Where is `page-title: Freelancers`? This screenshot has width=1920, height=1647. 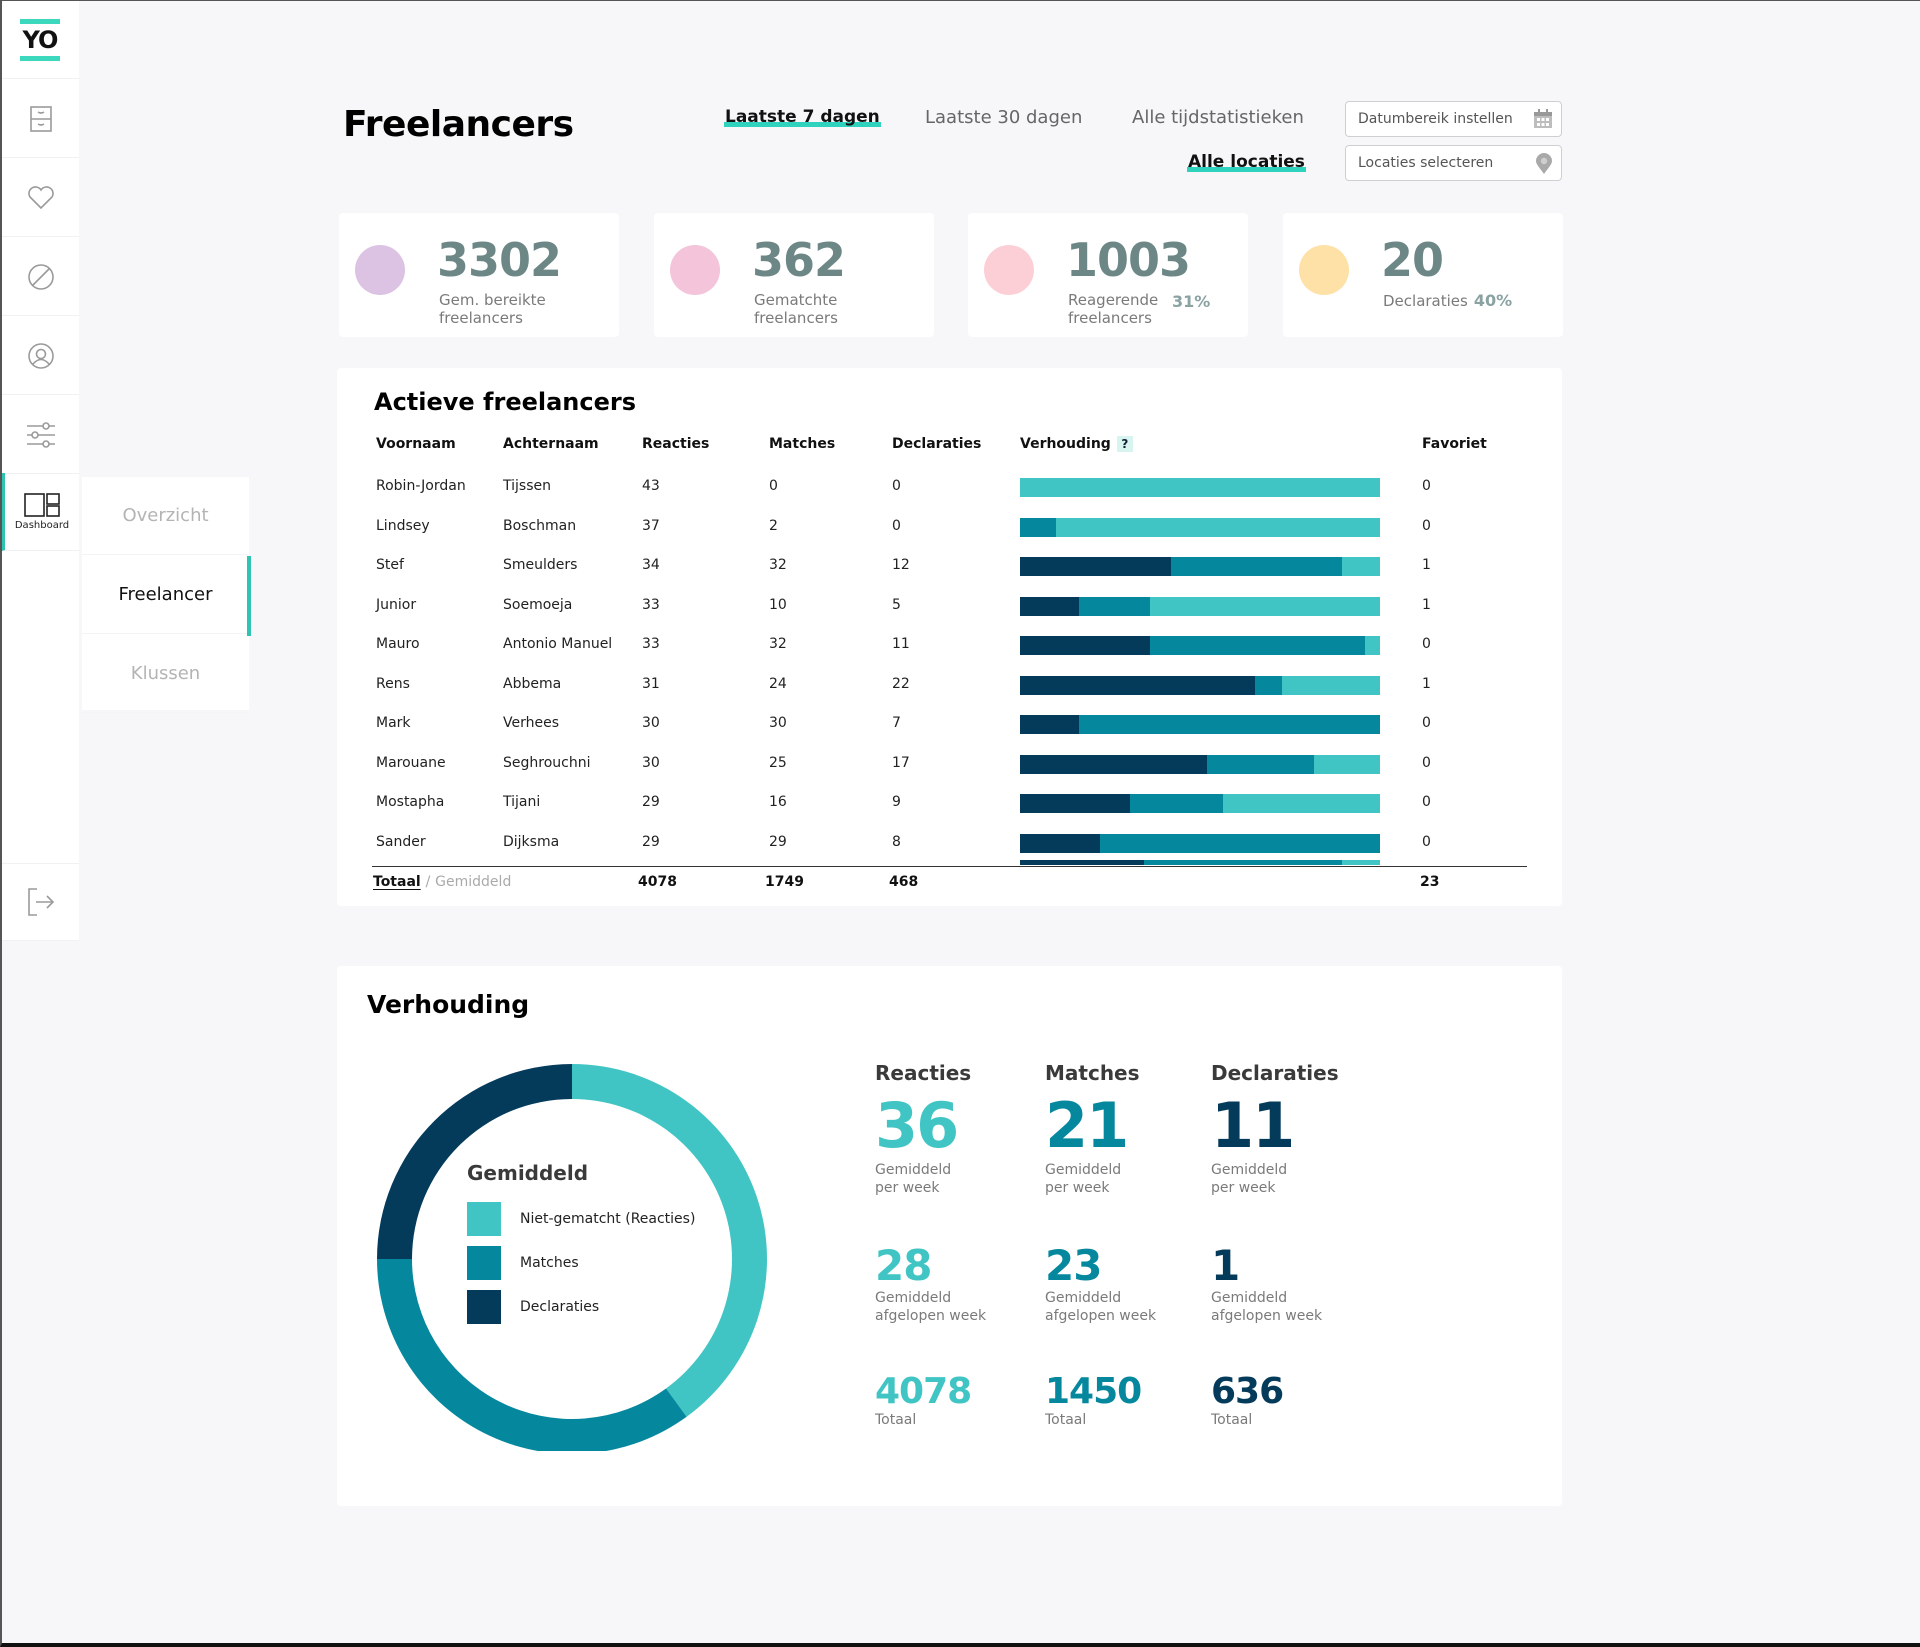
page-title: Freelancers is located at coordinates (458, 124).